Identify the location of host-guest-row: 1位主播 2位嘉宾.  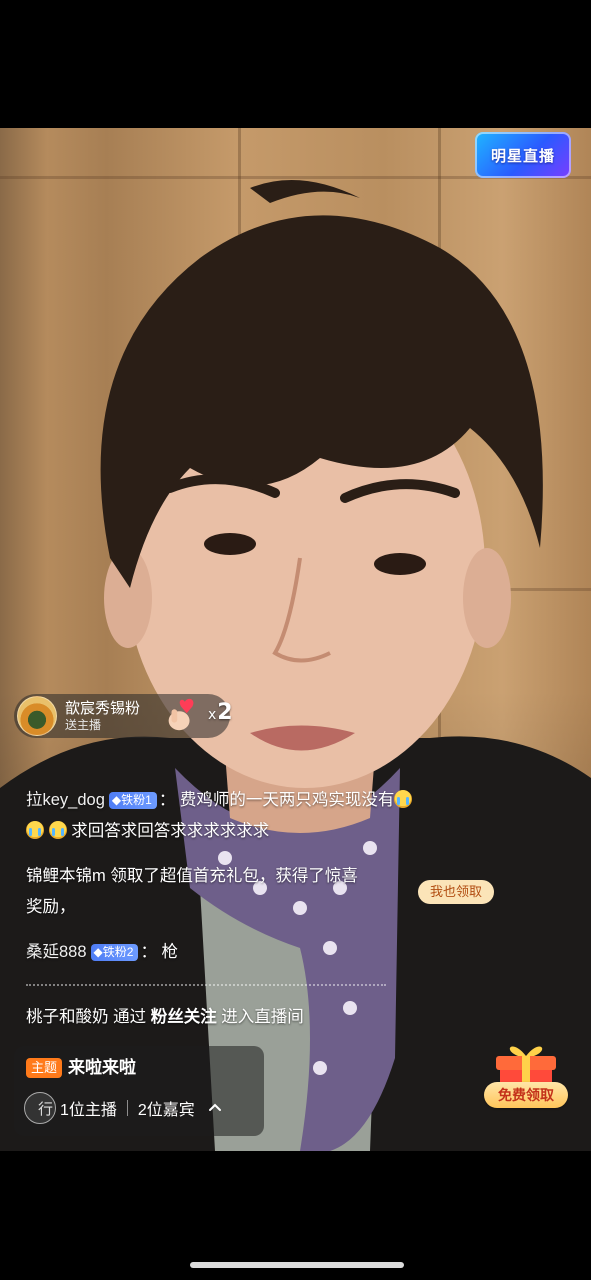
(123, 1108).